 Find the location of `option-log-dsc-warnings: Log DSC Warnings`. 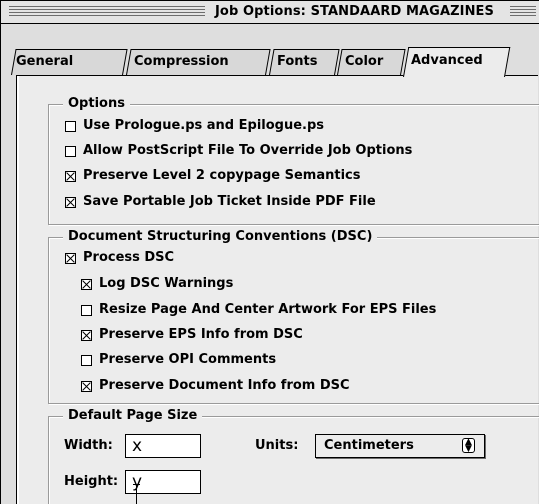

option-log-dsc-warnings: Log DSC Warnings is located at coordinates (157, 284).